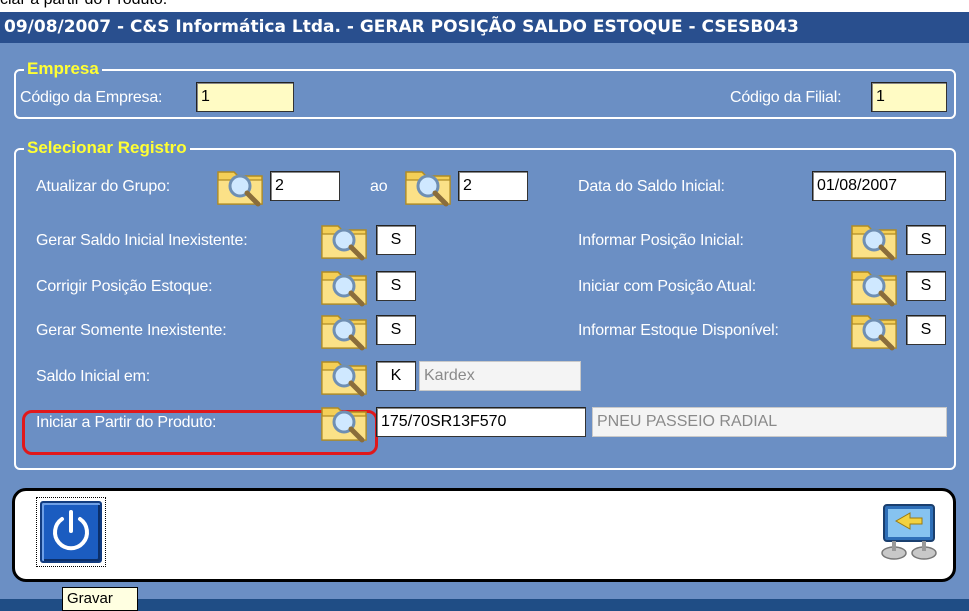  What do you see at coordinates (876, 286) in the screenshot?
I see `iniciar-atual-search-icon` at bounding box center [876, 286].